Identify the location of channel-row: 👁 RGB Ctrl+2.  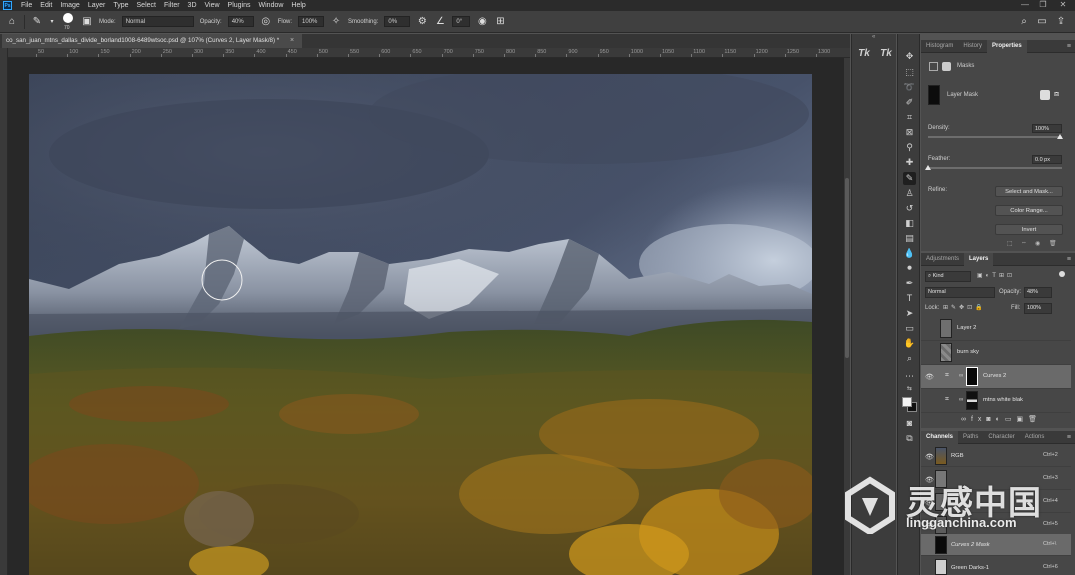
(996, 456).